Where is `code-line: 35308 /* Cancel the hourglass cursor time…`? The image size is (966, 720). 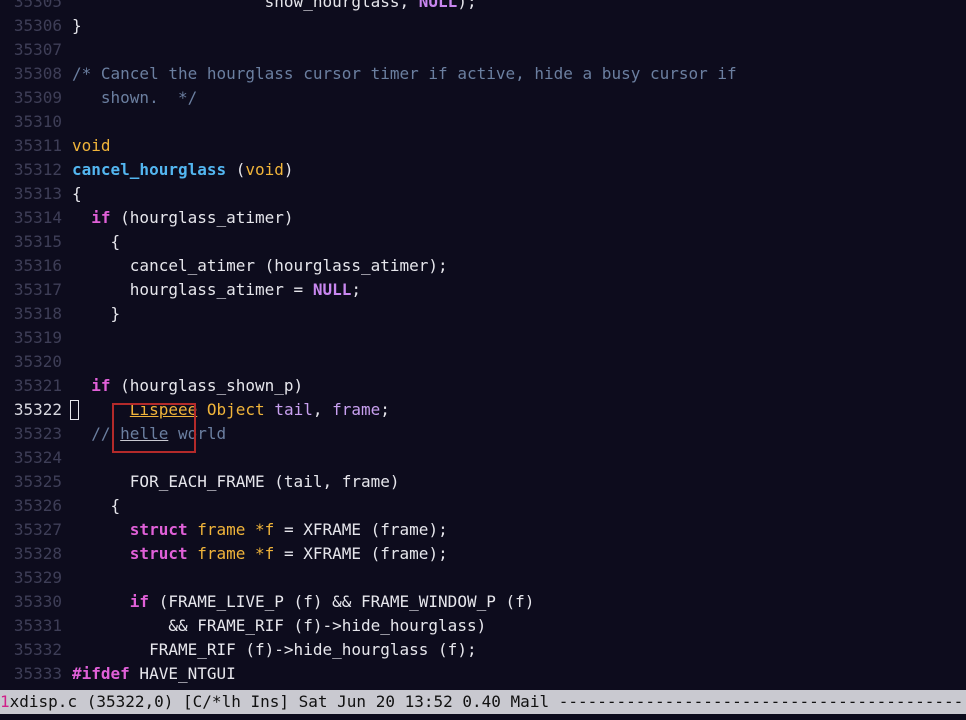 code-line: 35308 /* Cancel the hourglass cursor time… is located at coordinates (483, 74).